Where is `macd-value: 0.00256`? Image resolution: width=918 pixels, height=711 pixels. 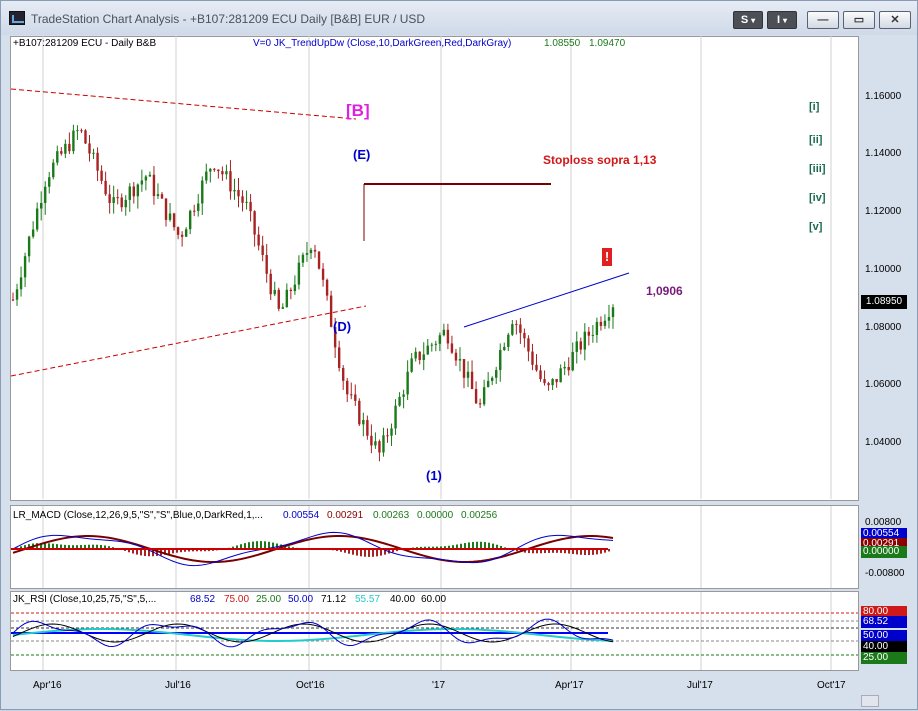 macd-value: 0.00256 is located at coordinates (479, 515).